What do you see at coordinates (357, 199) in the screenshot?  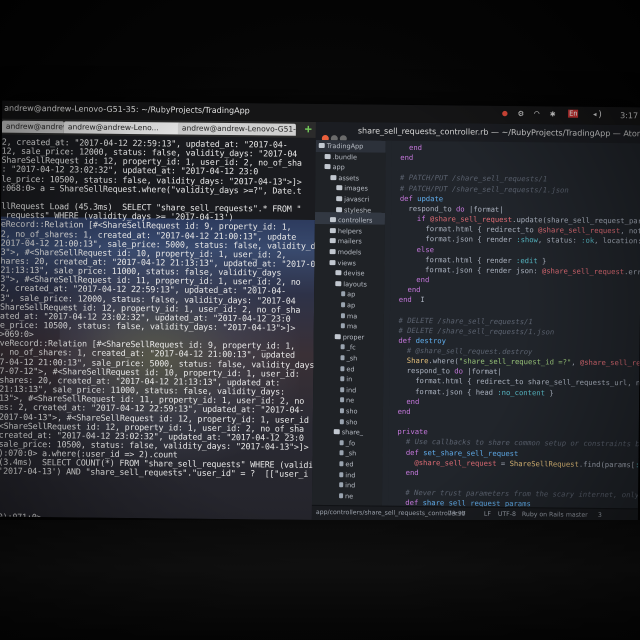 I see `tree-item-label: javascri` at bounding box center [357, 199].